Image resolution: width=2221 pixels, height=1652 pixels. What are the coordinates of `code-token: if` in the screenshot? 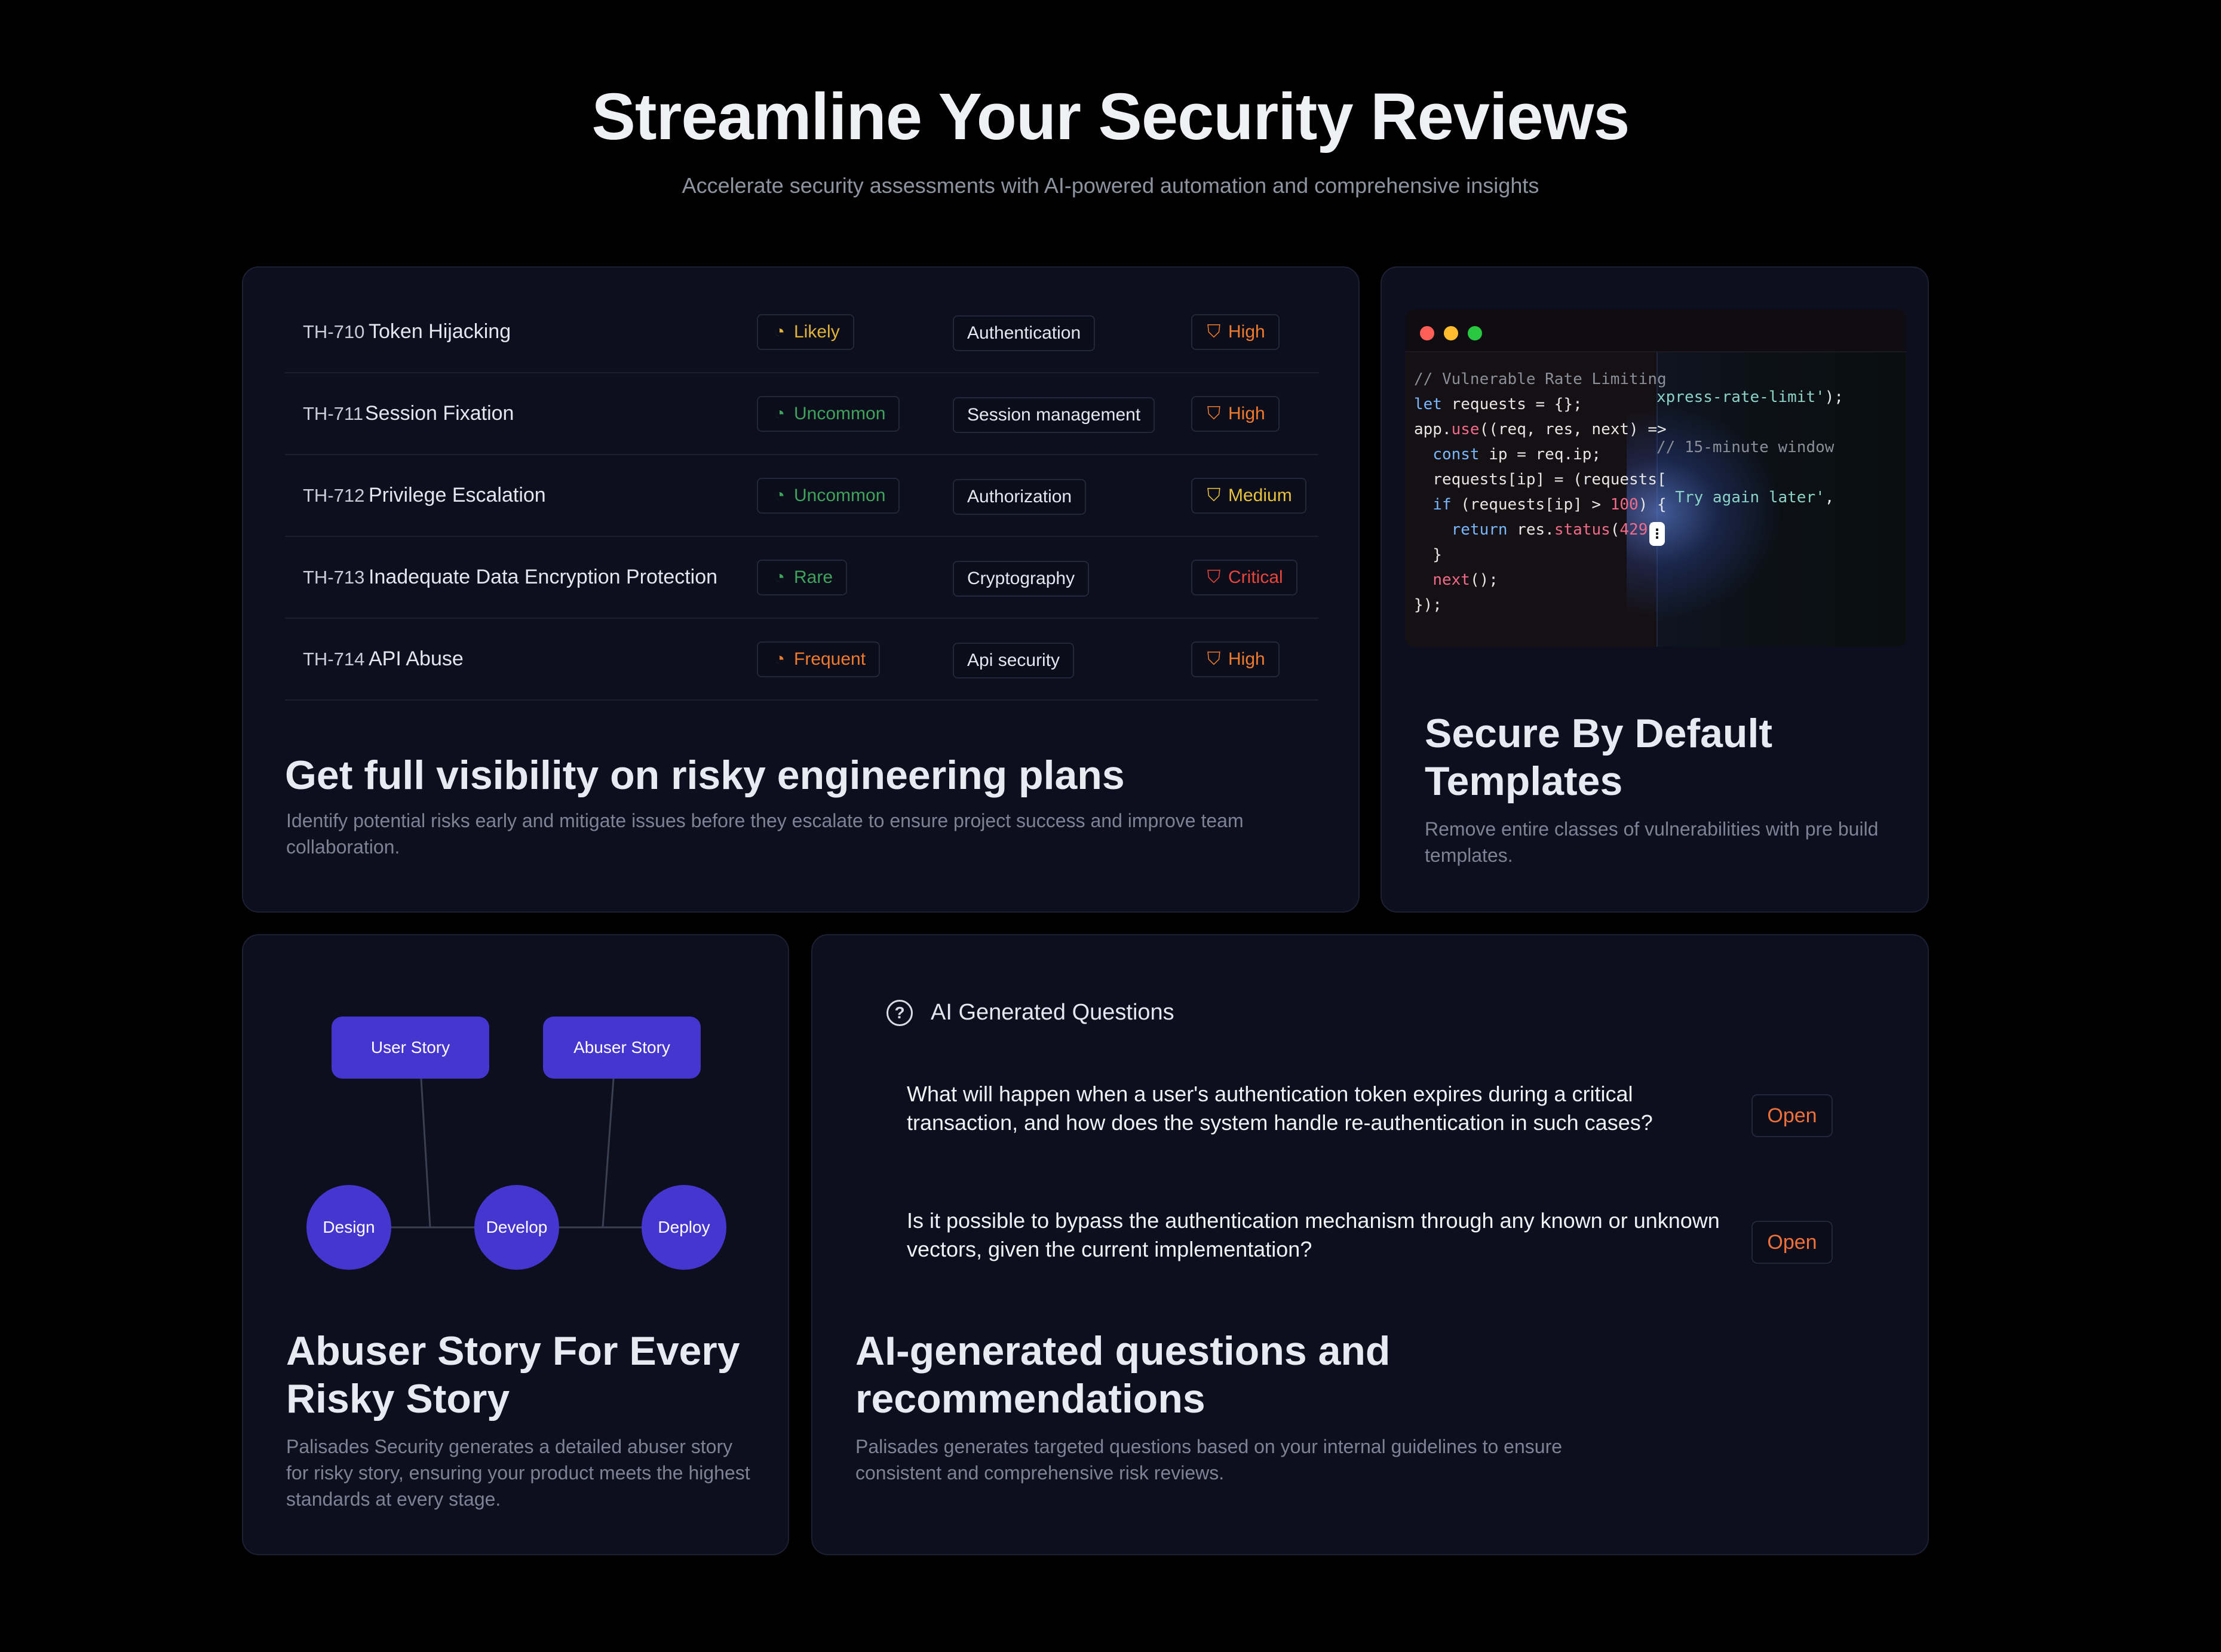 It's located at (1442, 505).